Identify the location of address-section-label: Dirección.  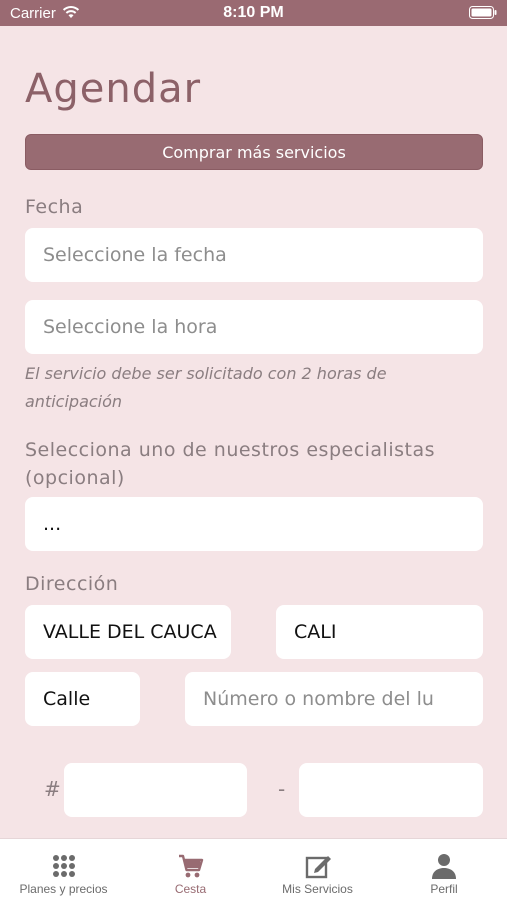
(72, 584).